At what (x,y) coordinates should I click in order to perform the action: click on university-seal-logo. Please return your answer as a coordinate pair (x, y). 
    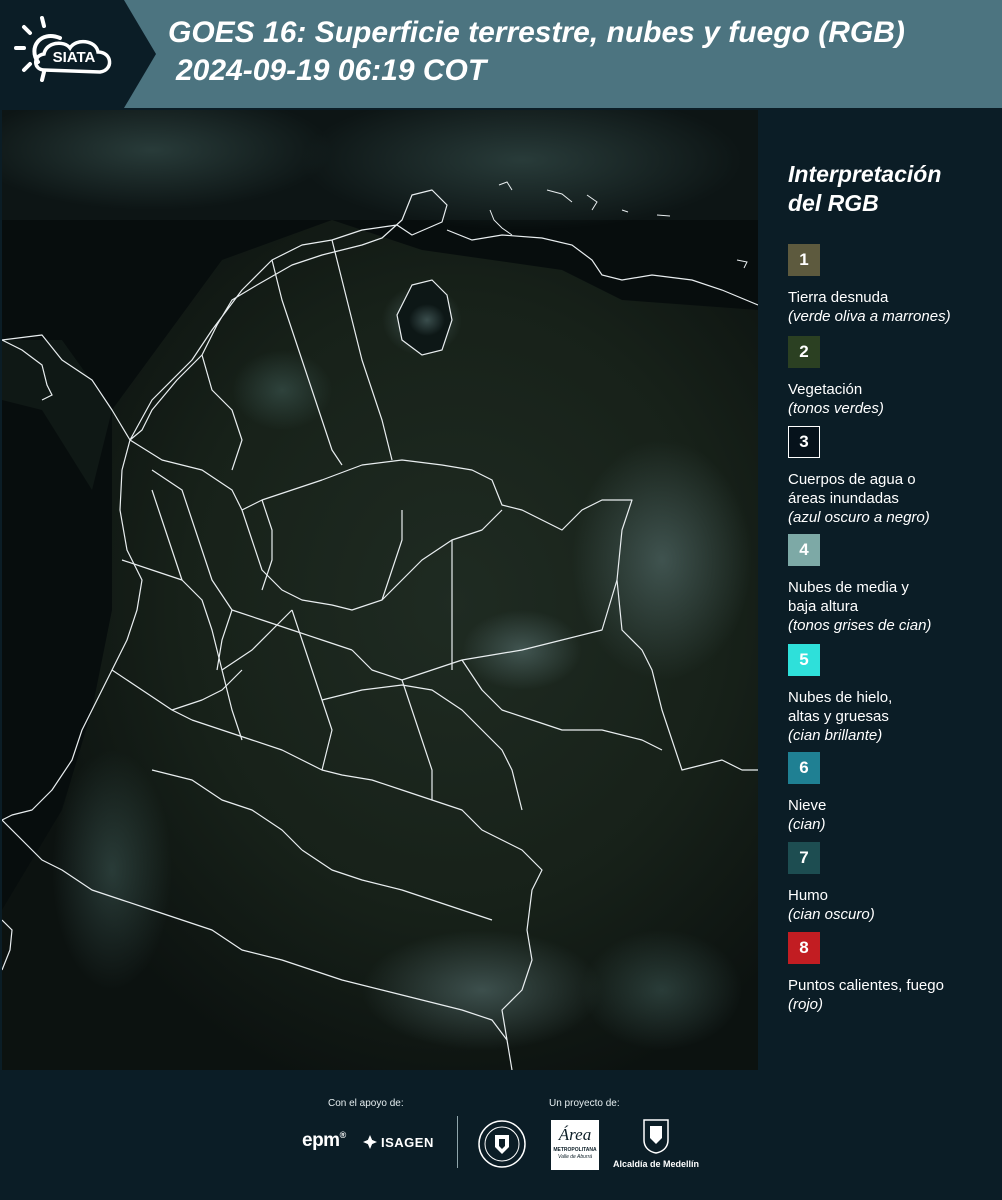
    Looking at the image, I should click on (502, 1144).